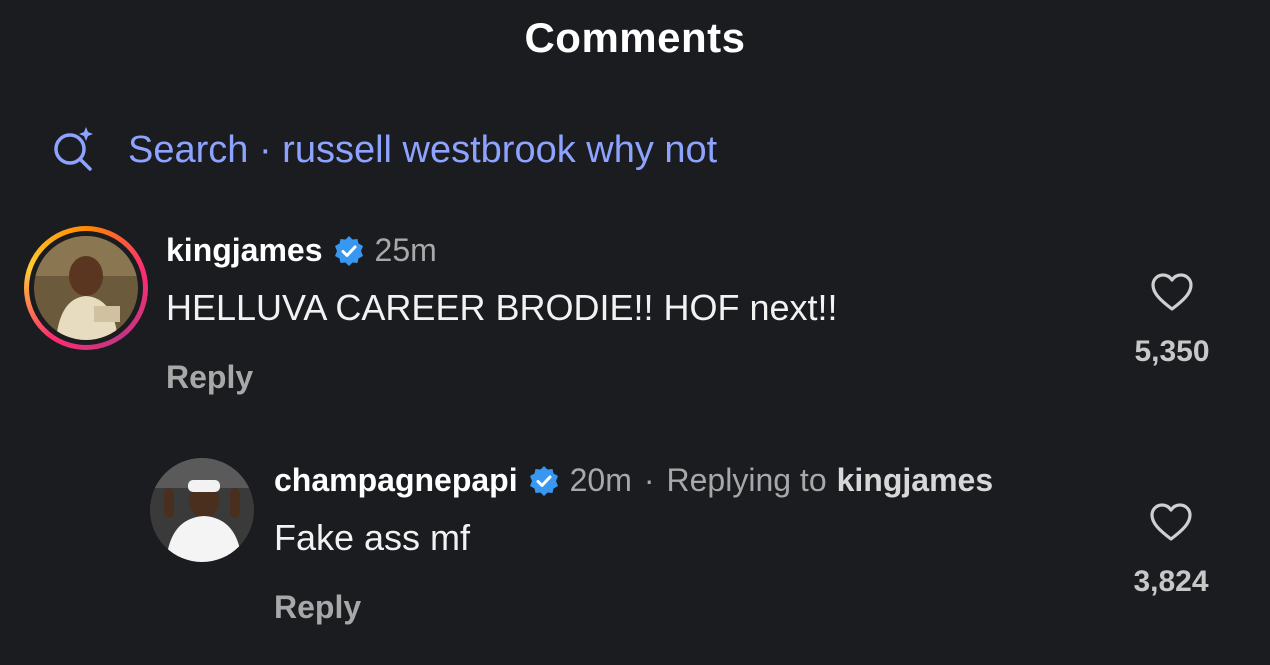 The height and width of the screenshot is (665, 1270). What do you see at coordinates (396, 480) in the screenshot?
I see `comment-username: champagnepapi` at bounding box center [396, 480].